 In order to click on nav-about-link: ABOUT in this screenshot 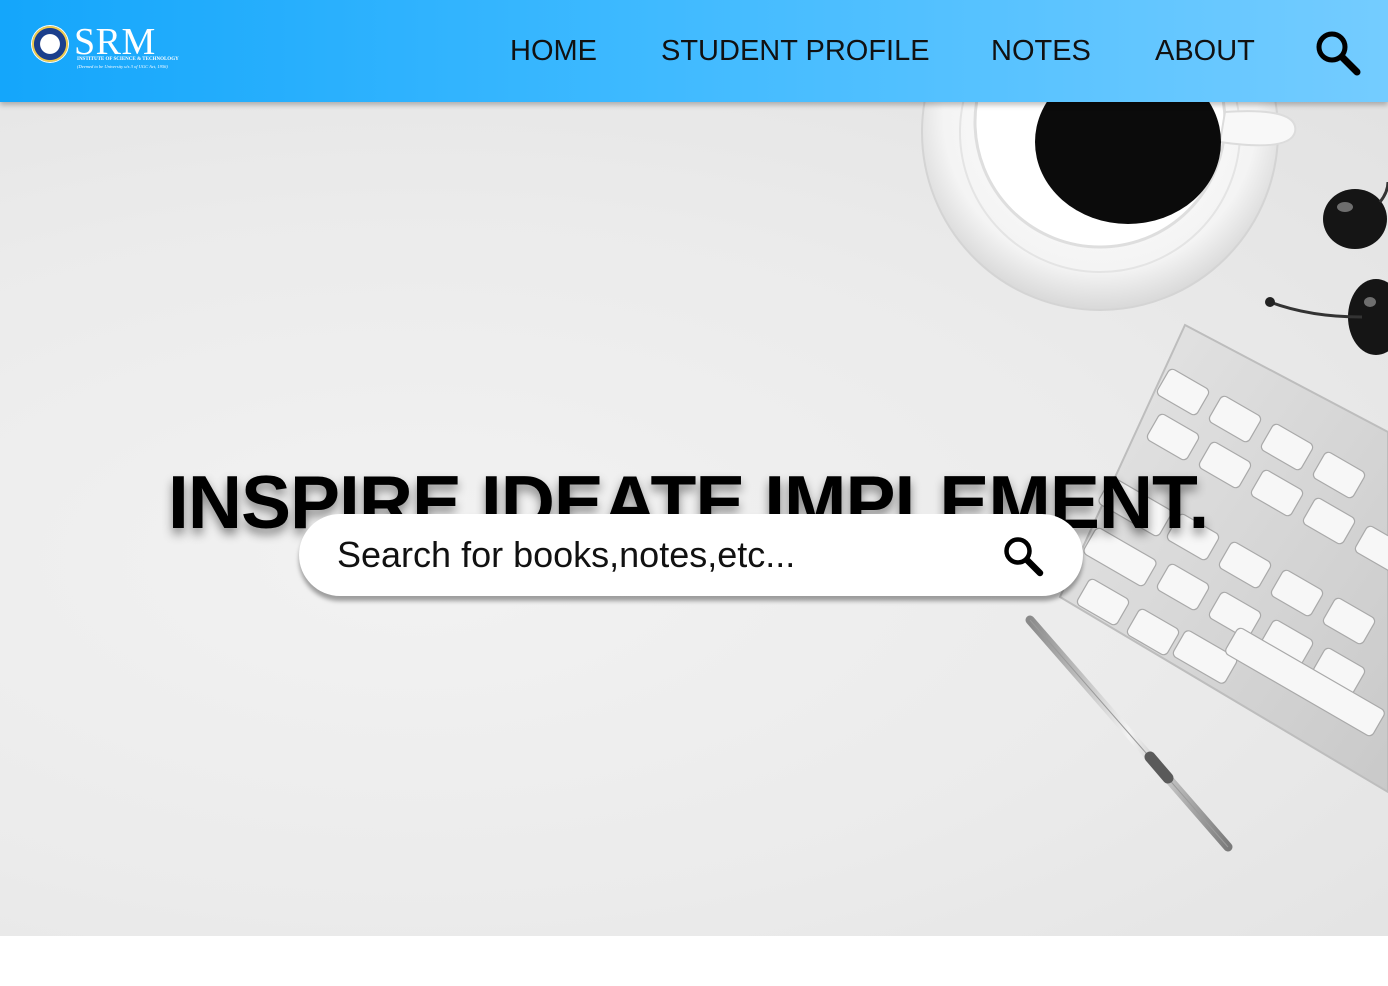, I will do `click(1205, 51)`.